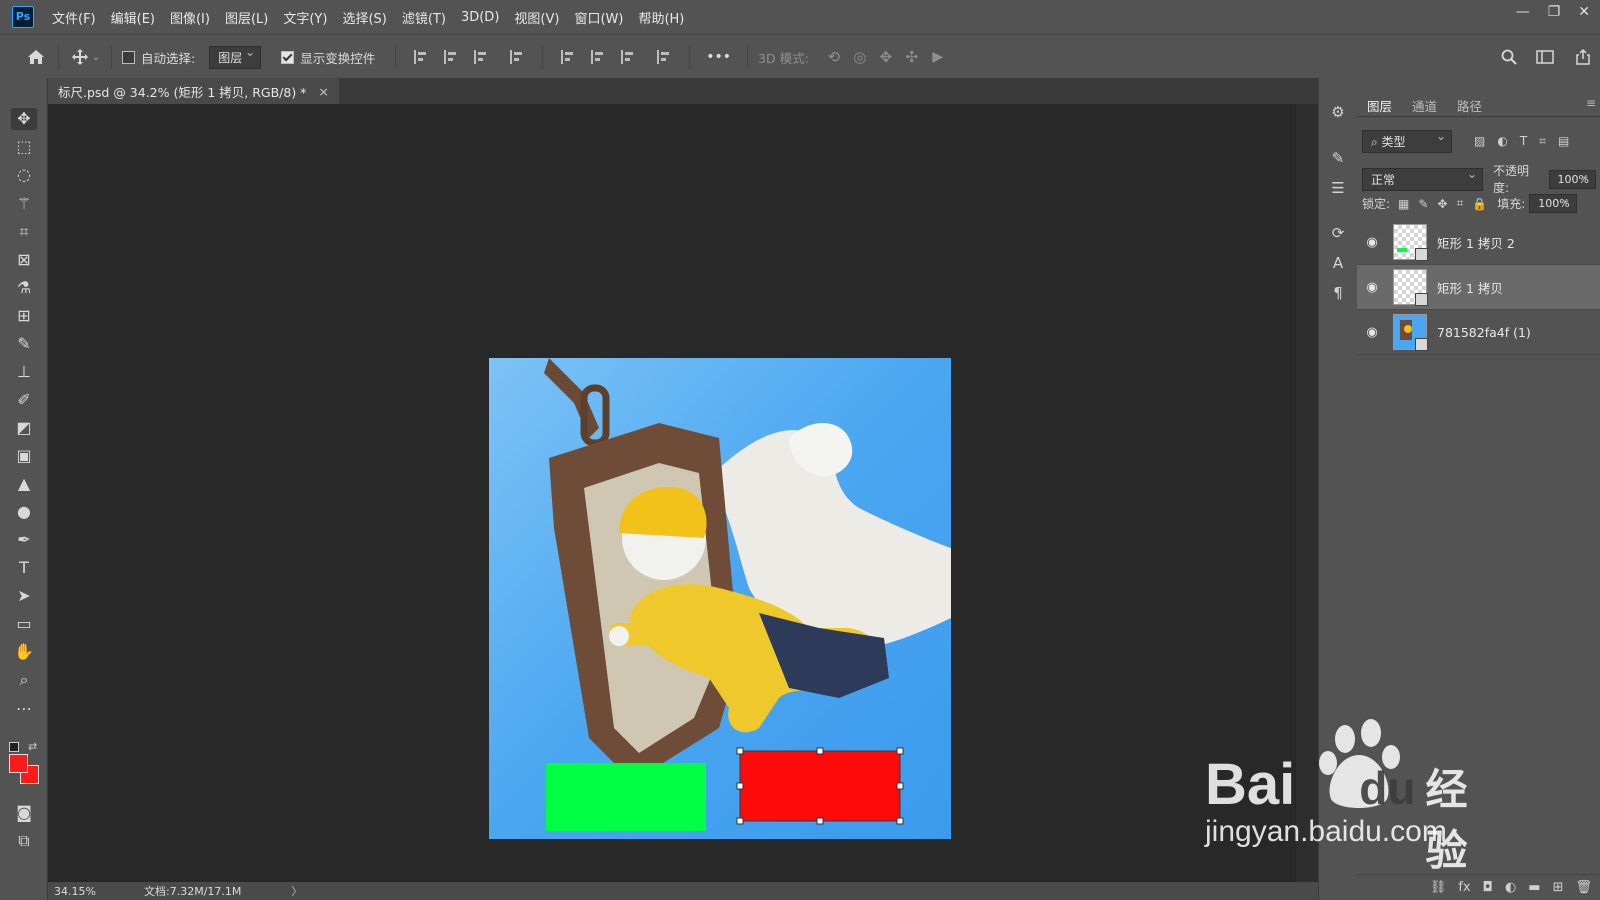 The height and width of the screenshot is (900, 1600). I want to click on align-left-icon, so click(421, 57).